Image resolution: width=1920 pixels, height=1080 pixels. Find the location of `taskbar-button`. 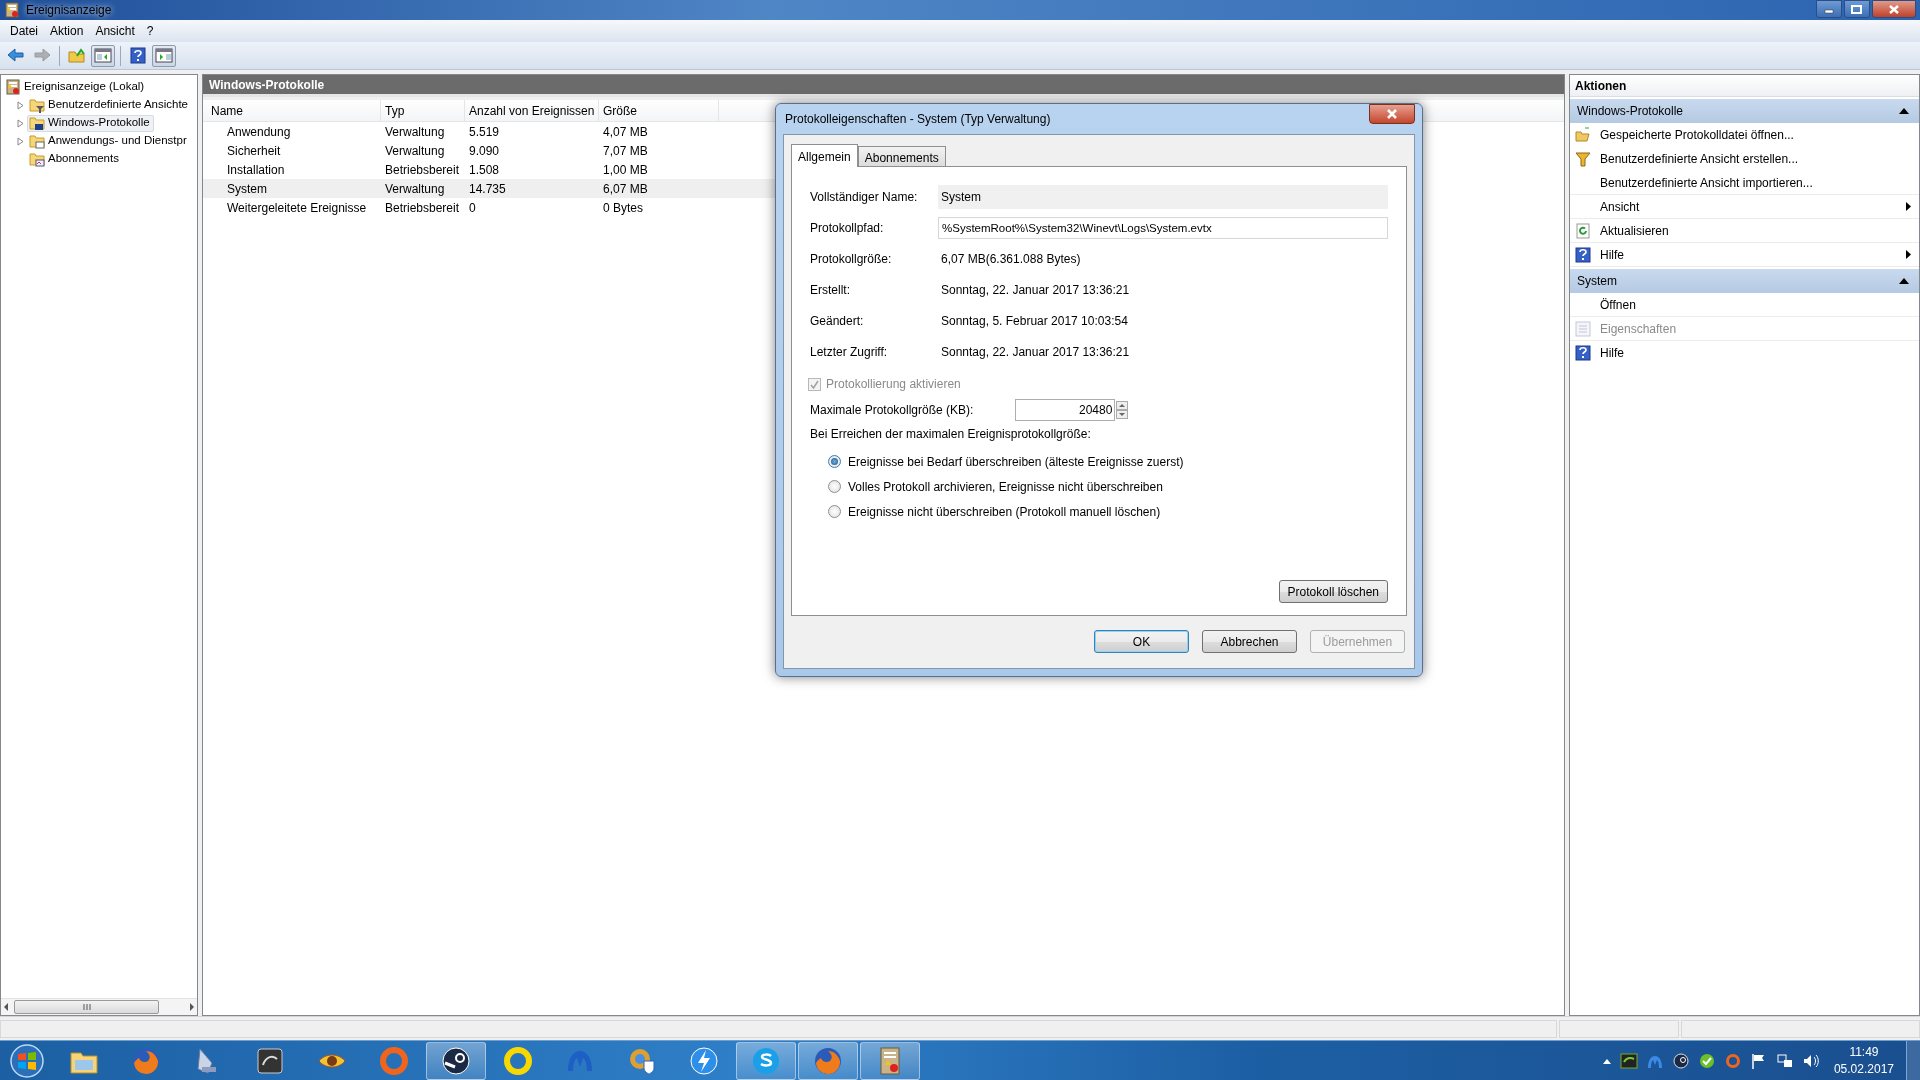

taskbar-button is located at coordinates (456, 1060).